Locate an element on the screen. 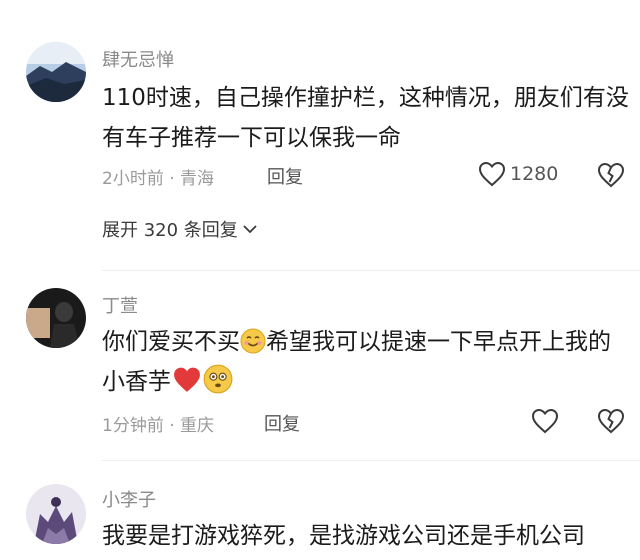 This screenshot has height=560, width=640. username: 小李子 is located at coordinates (129, 499).